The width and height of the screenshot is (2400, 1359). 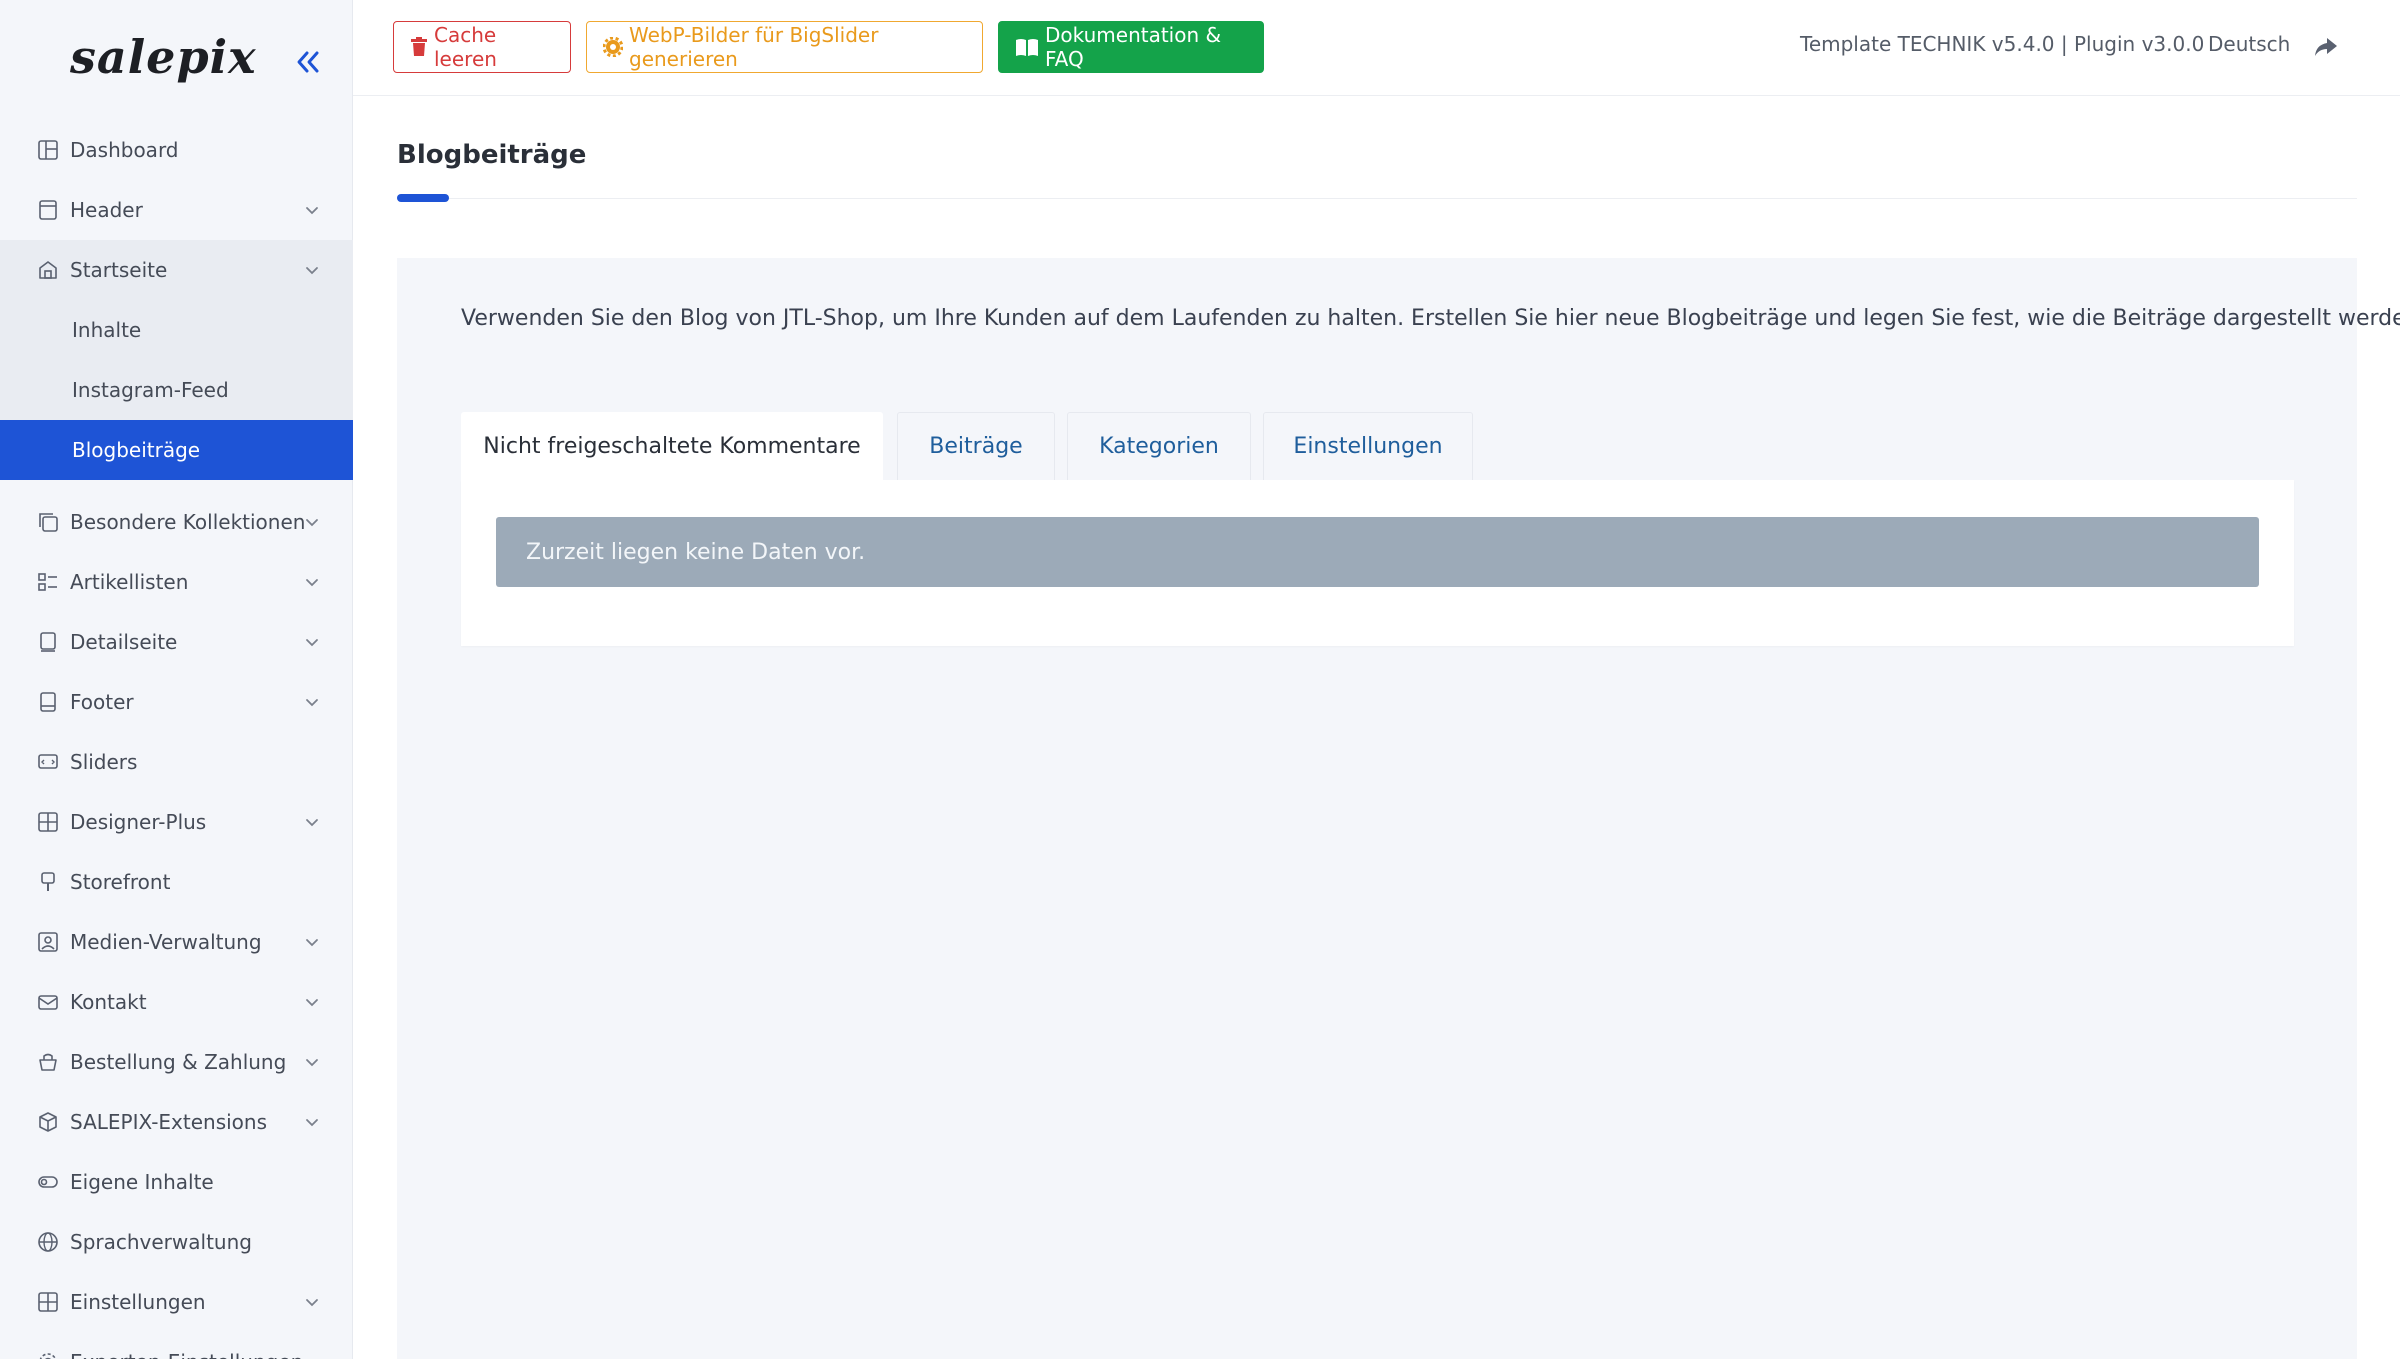 What do you see at coordinates (1027, 47) in the screenshot?
I see `book-icon` at bounding box center [1027, 47].